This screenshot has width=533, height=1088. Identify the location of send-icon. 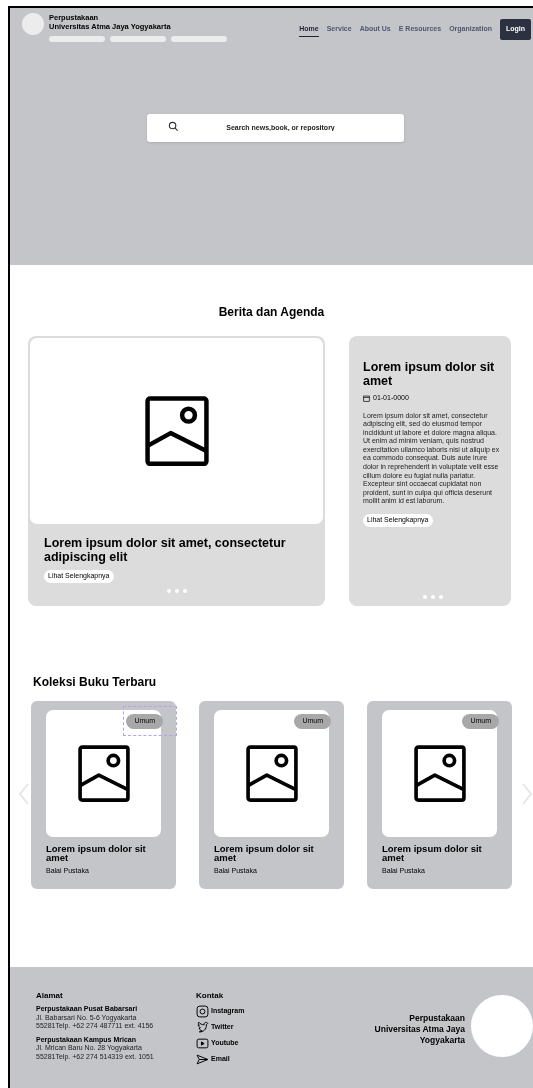
(202, 1059).